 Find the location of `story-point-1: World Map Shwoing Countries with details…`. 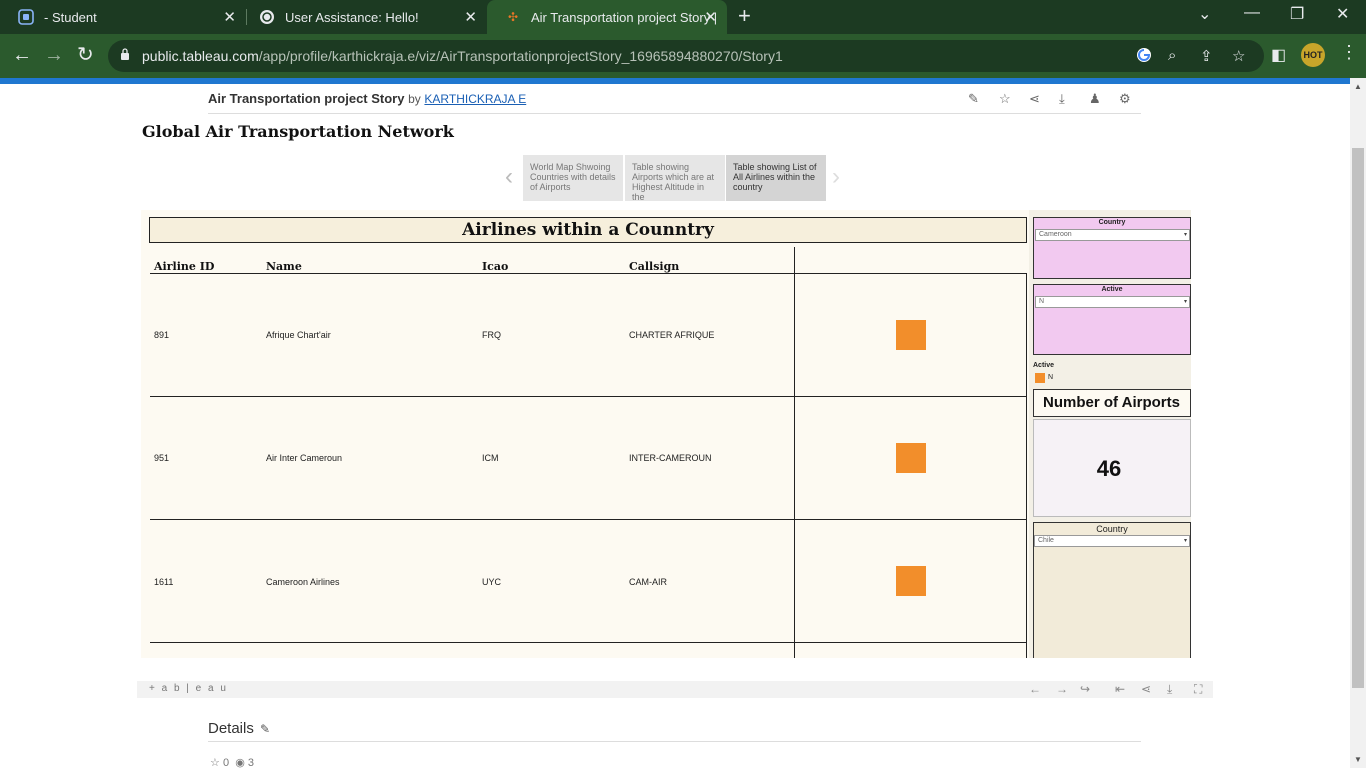

story-point-1: World Map Shwoing Countries with details… is located at coordinates (573, 178).